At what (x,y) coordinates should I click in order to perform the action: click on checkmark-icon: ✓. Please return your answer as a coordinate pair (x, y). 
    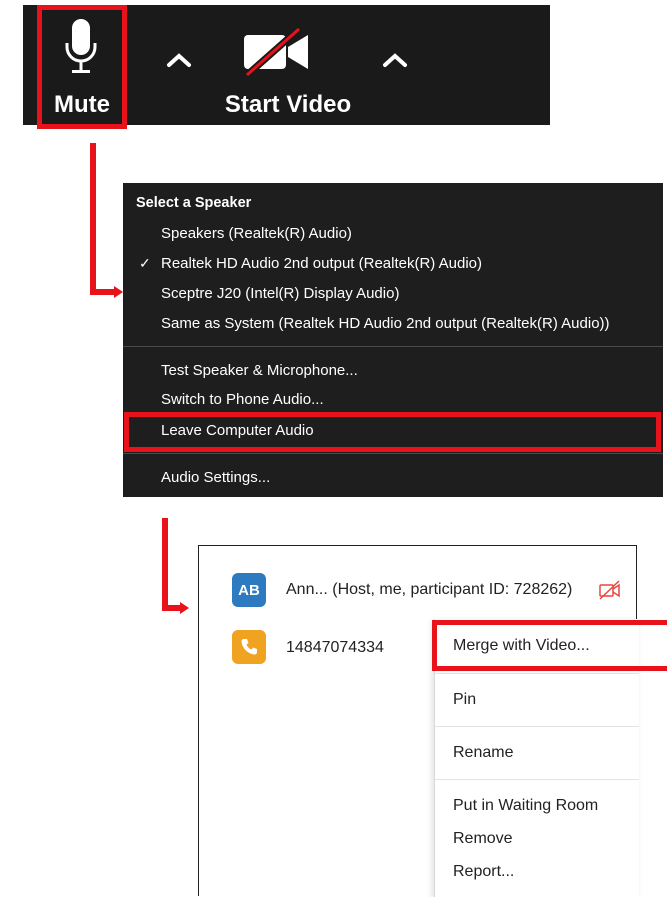
    Looking at the image, I should click on (145, 263).